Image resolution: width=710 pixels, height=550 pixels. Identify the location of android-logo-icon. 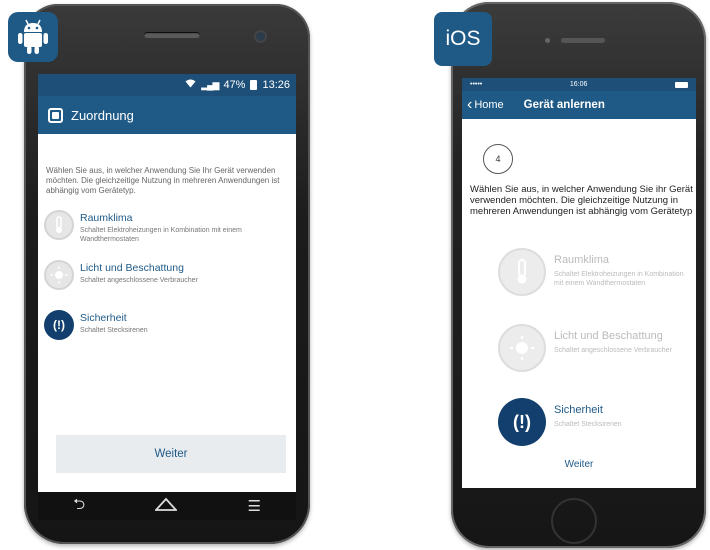
(33, 37).